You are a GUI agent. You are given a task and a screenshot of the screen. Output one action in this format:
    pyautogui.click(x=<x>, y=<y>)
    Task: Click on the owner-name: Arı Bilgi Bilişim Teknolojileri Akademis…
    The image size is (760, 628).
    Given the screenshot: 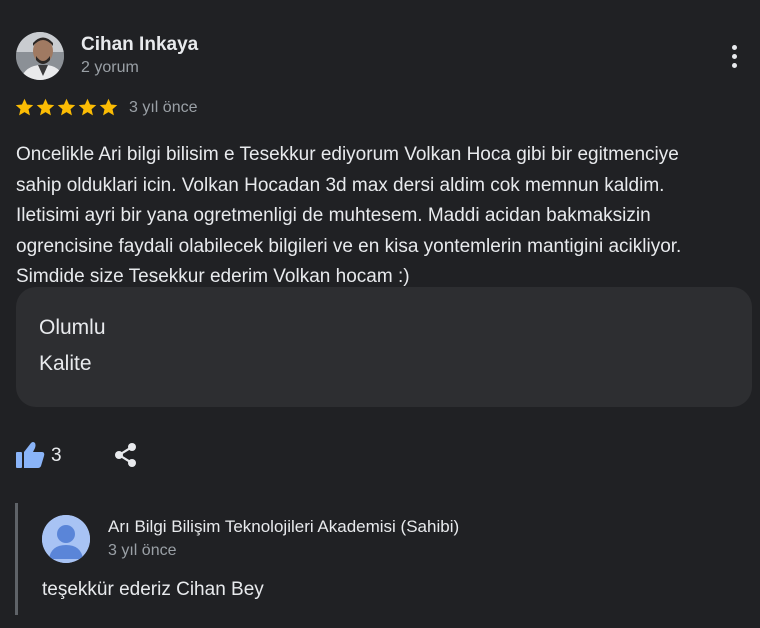 What is the action you would take?
    pyautogui.click(x=284, y=526)
    